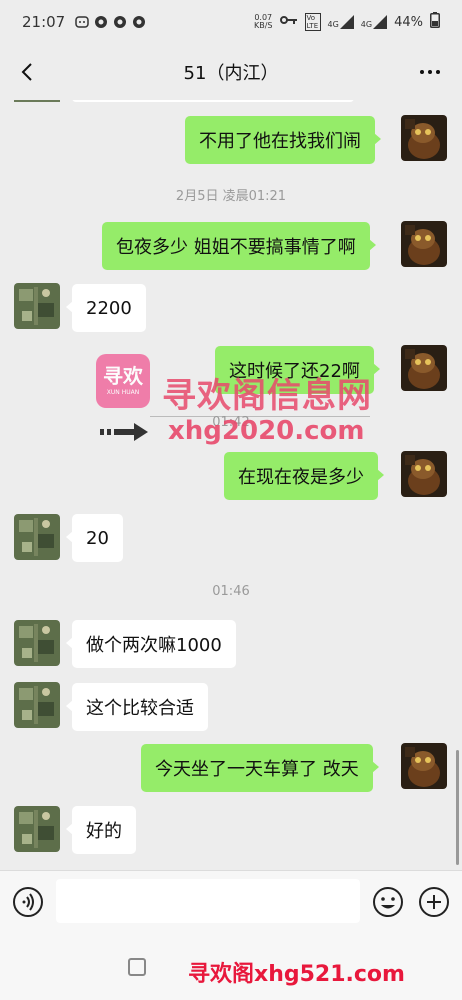 The image size is (462, 1000). Describe the element at coordinates (44, 22) in the screenshot. I see `status-time: 21:07` at that location.